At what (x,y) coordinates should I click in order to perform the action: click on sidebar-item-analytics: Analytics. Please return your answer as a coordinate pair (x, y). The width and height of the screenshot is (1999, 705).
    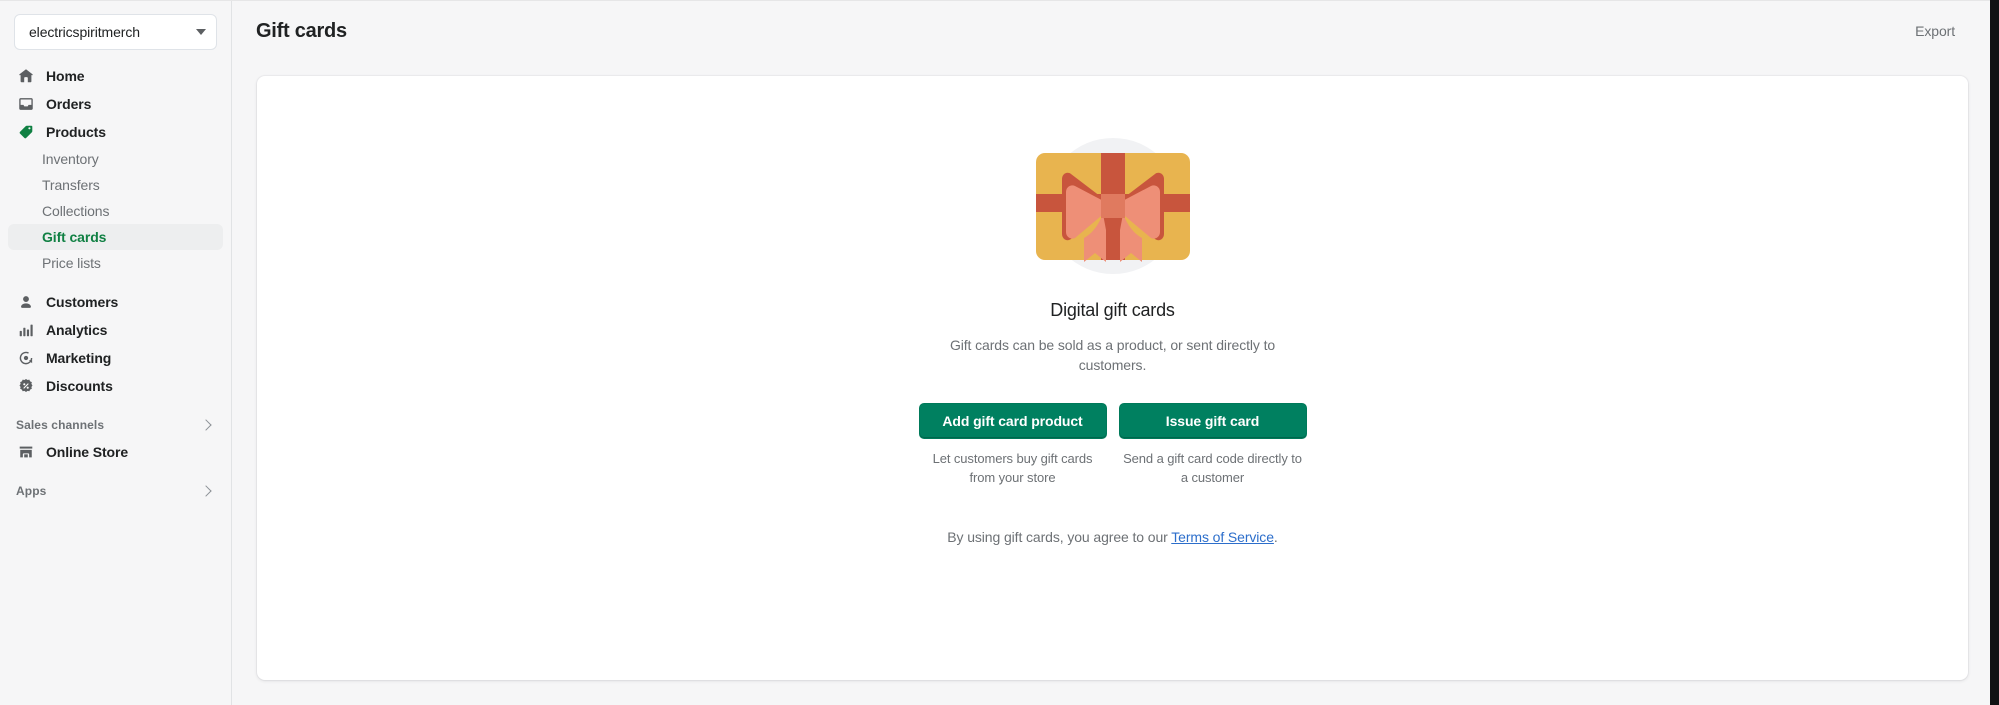
    Looking at the image, I should click on (115, 330).